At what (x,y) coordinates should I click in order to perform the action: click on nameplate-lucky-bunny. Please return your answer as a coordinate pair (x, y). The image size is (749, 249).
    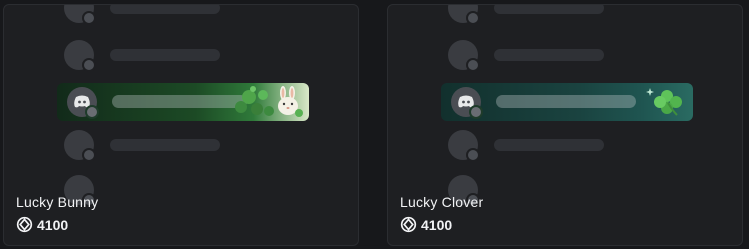
    Looking at the image, I should click on (183, 102).